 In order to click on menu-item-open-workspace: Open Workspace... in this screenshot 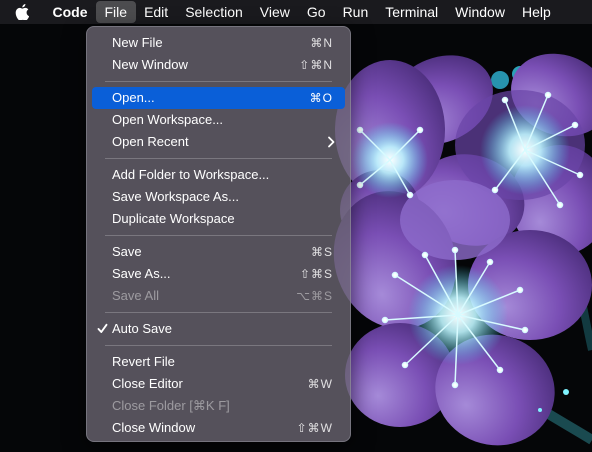, I will do `click(218, 120)`.